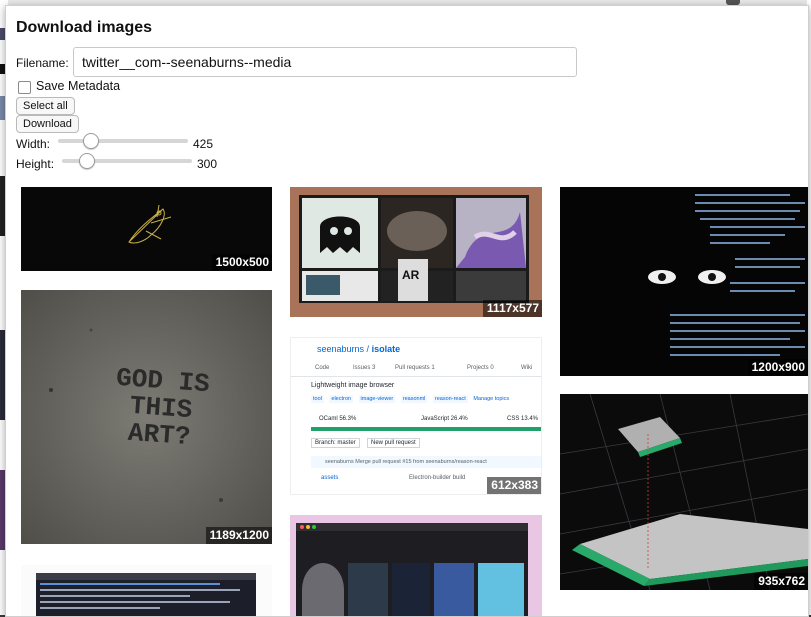 Image resolution: width=811 pixels, height=617 pixels. What do you see at coordinates (163, 407) in the screenshot?
I see `graffiti-text: GOD IS THIS ART?` at bounding box center [163, 407].